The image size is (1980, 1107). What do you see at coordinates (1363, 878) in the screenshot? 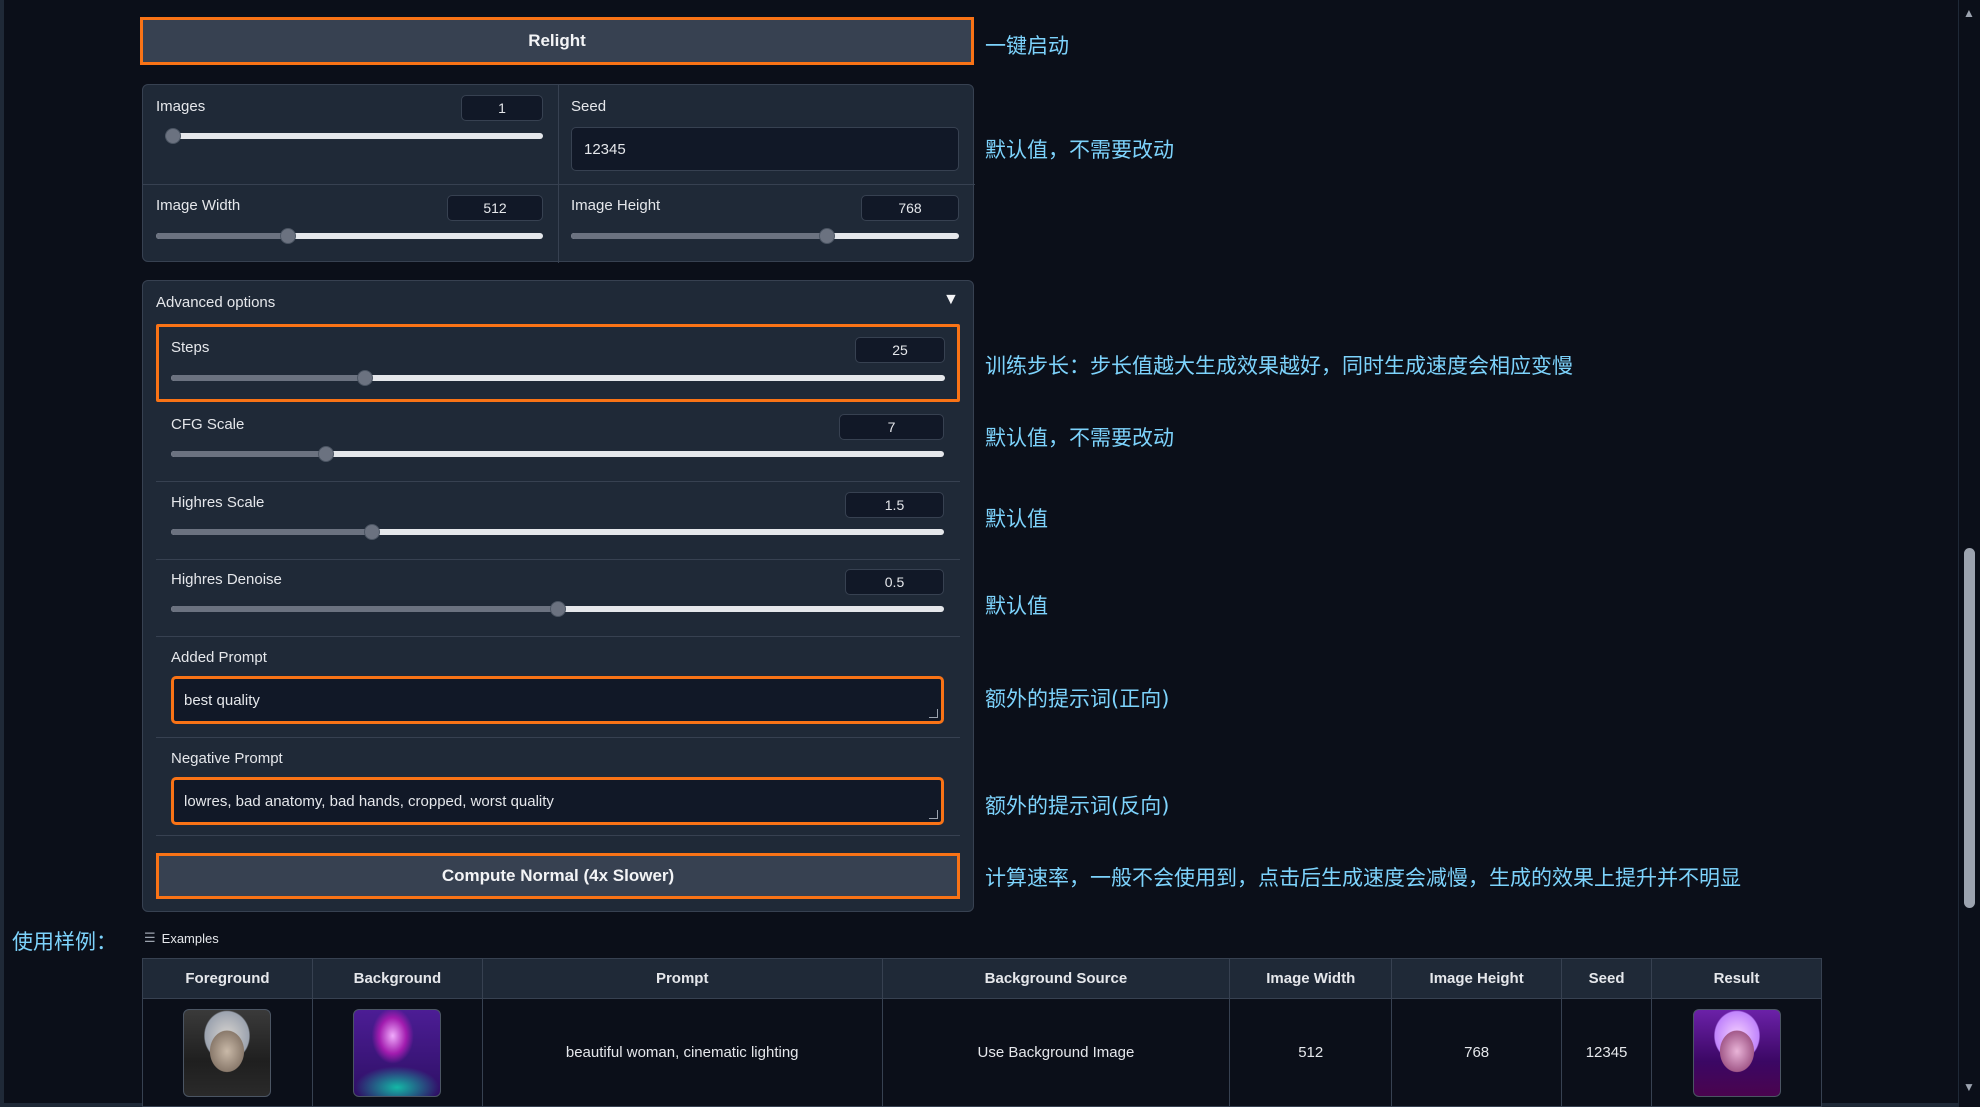
I see `note-compute-normal: 计算速率，一般不会使用到，点击后生成速度会减慢，生成的效果上提升并不明显` at bounding box center [1363, 878].